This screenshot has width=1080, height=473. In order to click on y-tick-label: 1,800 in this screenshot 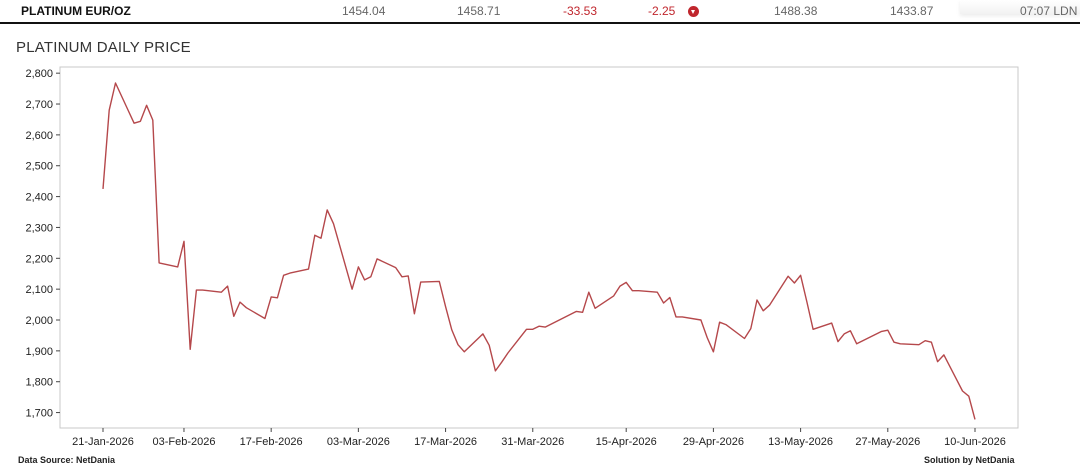, I will do `click(39, 383)`.